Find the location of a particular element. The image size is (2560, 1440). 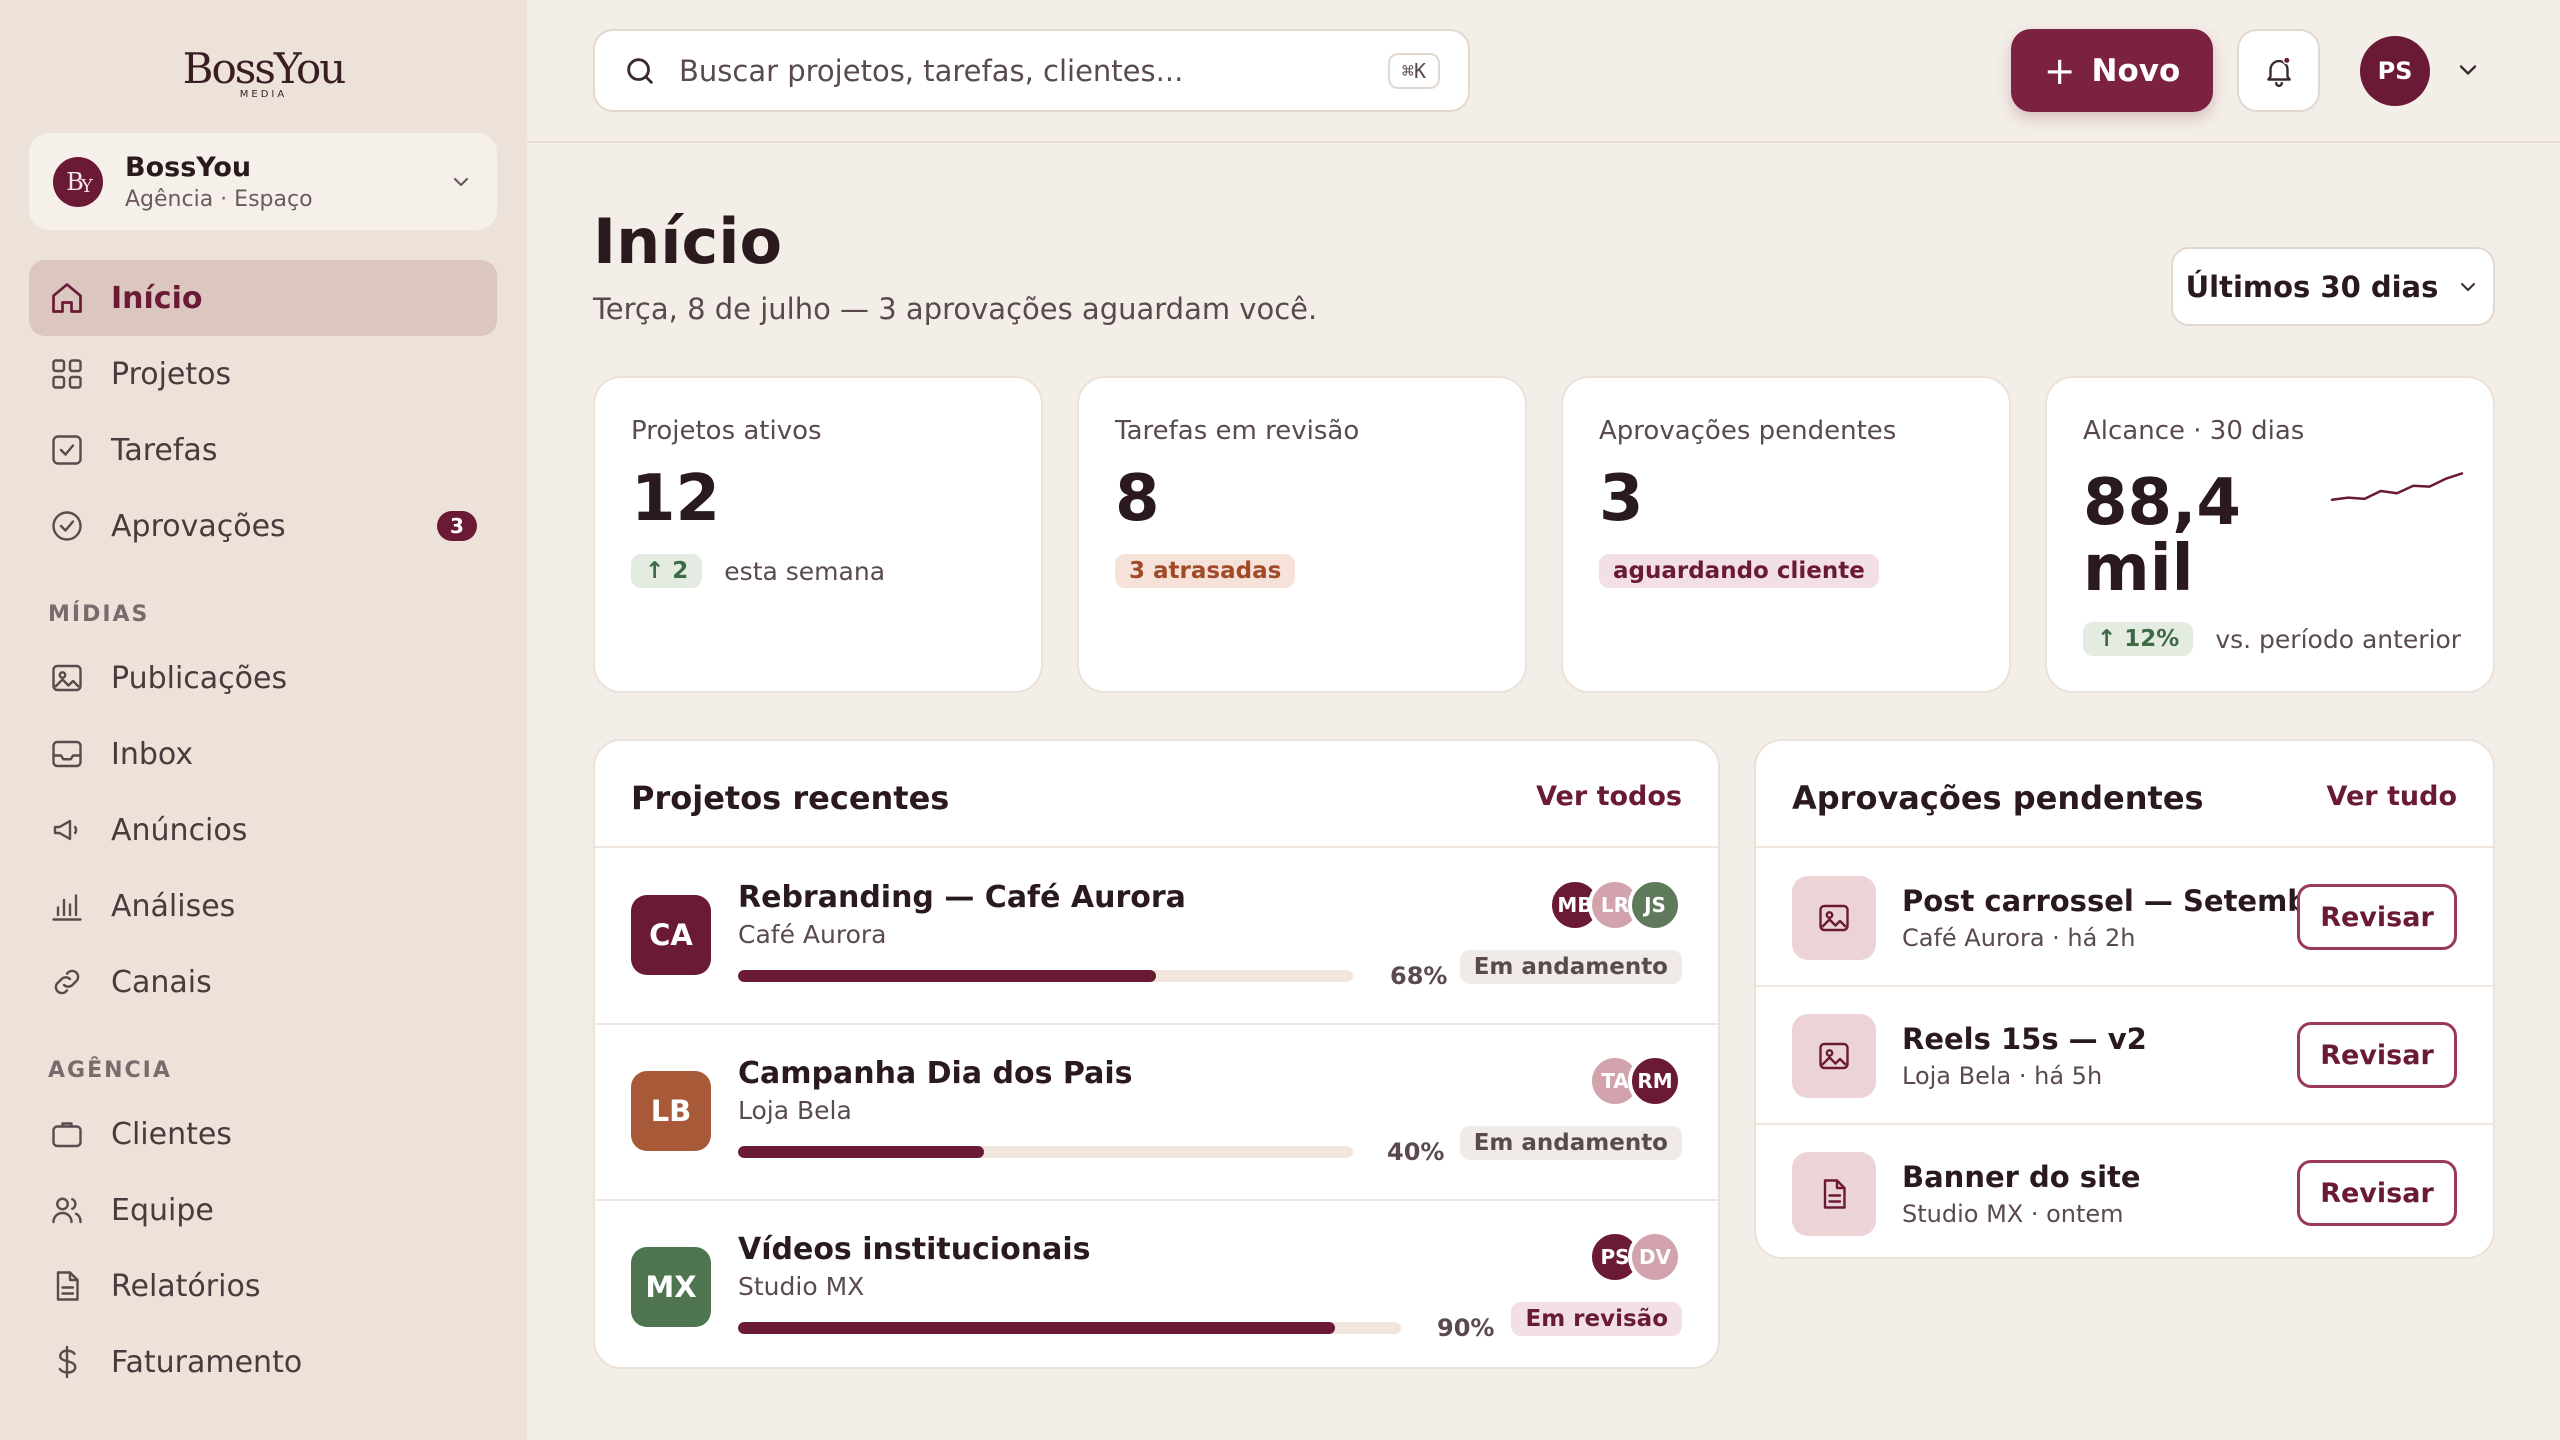

section-label-midias: MÍDIAS is located at coordinates (99, 614).